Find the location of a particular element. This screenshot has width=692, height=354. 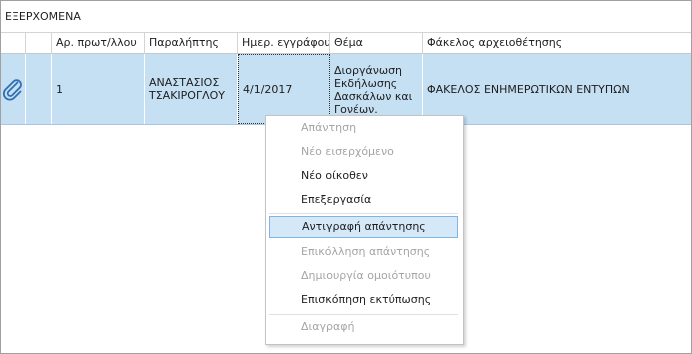

document-date-cell: 4/1/2017 is located at coordinates (284, 89).